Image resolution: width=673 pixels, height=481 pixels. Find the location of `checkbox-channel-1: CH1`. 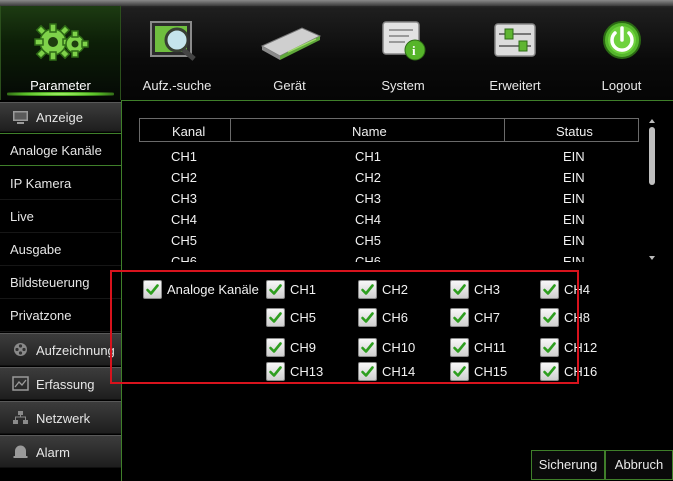

checkbox-channel-1: CH1 is located at coordinates (301, 290).